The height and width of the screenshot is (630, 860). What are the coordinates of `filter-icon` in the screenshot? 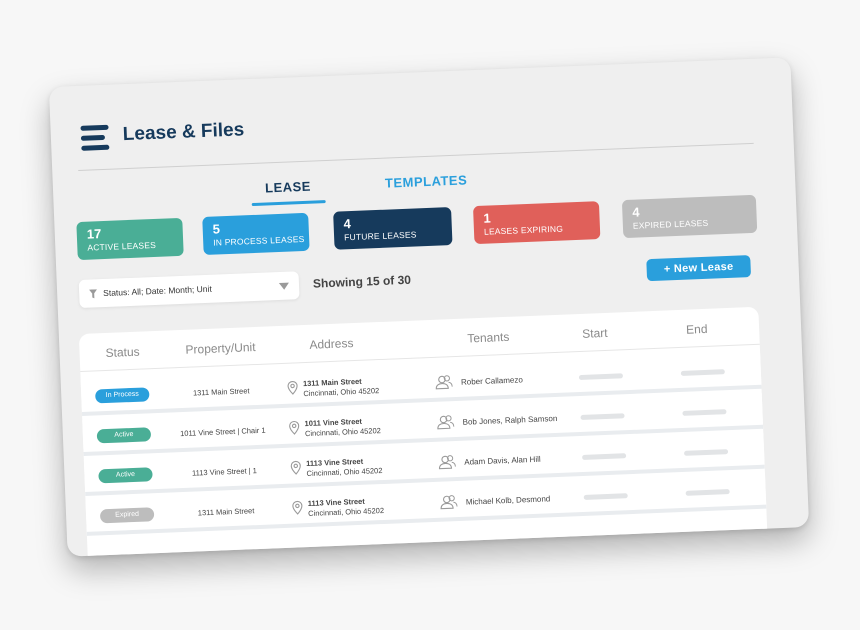 It's located at (93, 294).